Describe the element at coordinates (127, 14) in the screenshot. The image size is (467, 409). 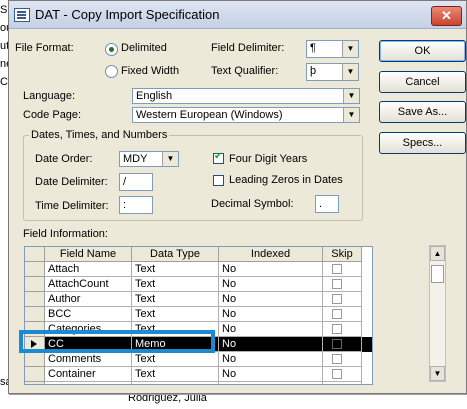
I see `window-title: DAT - Copy Import Specification` at that location.